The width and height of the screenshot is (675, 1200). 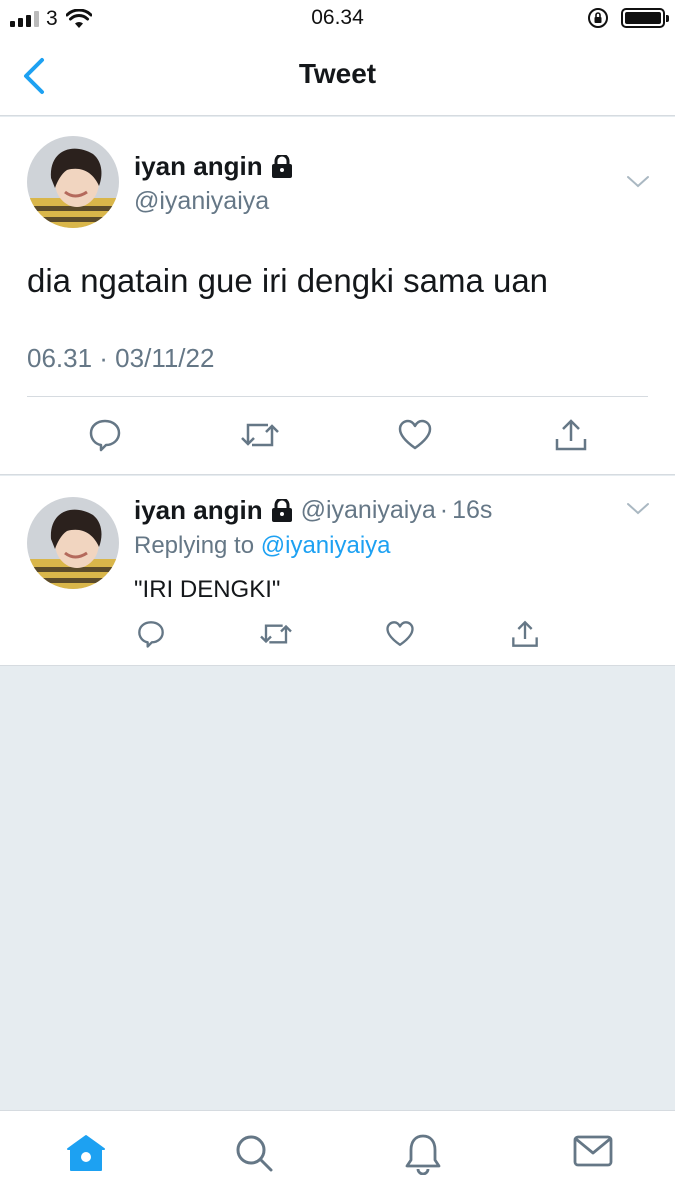 What do you see at coordinates (121, 358) in the screenshot?
I see `tweet-timestamp: 06.31 · 03/11/22` at bounding box center [121, 358].